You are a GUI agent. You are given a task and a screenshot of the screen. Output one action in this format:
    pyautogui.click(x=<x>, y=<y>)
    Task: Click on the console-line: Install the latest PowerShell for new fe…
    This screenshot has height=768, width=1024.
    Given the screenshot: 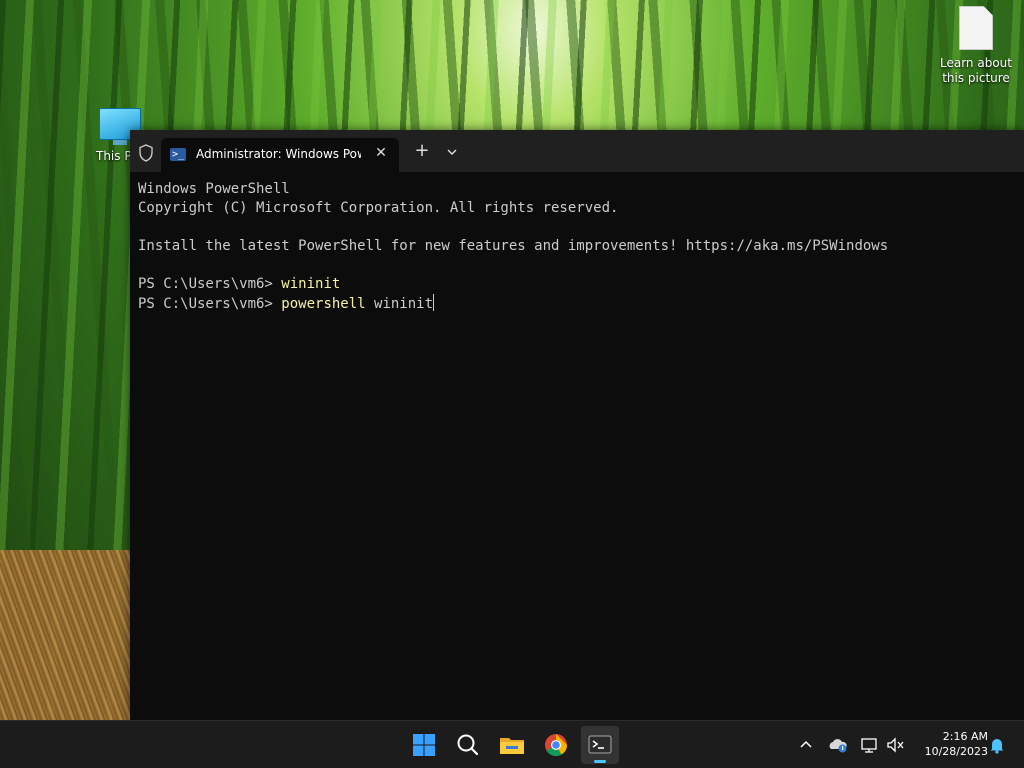 What is the action you would take?
    pyautogui.click(x=513, y=246)
    